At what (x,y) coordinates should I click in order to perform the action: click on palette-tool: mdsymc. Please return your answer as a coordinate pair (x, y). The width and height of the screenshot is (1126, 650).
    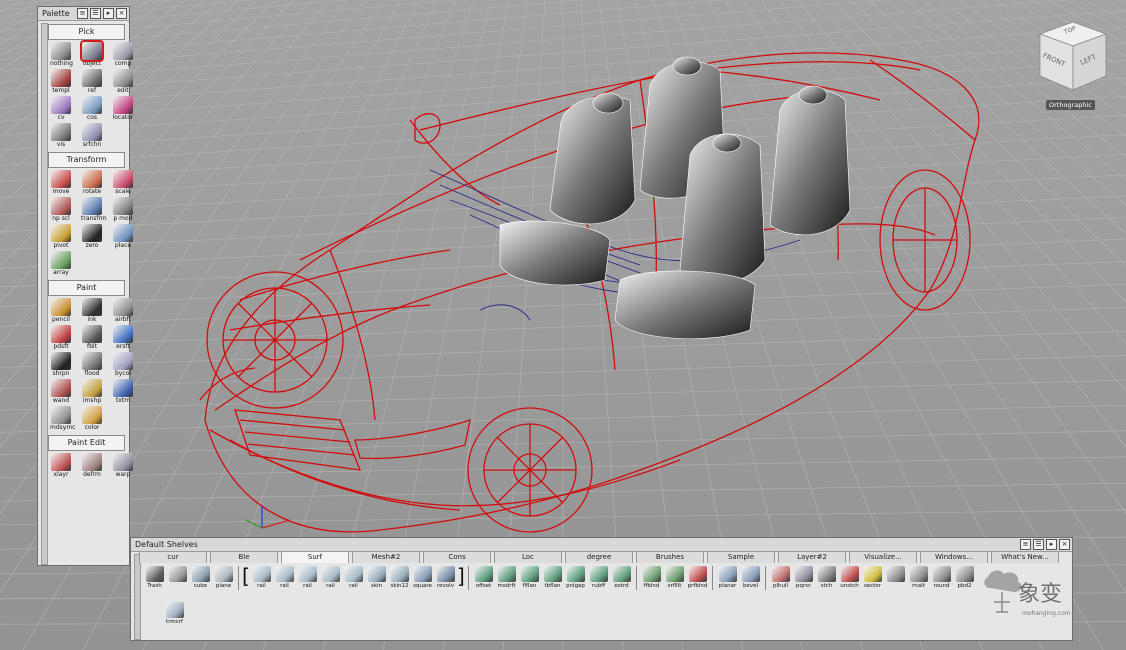
    Looking at the image, I should click on (62, 419).